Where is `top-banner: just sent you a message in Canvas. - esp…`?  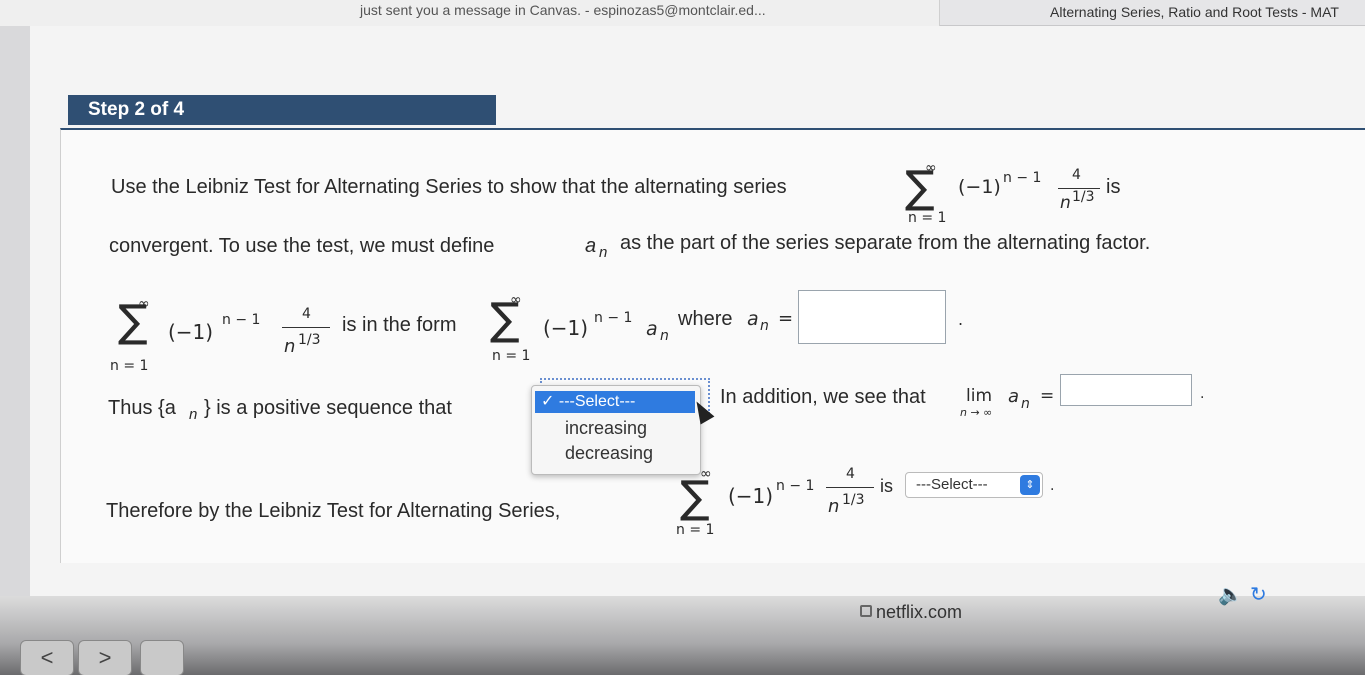 top-banner: just sent you a message in Canvas. - esp… is located at coordinates (682, 13).